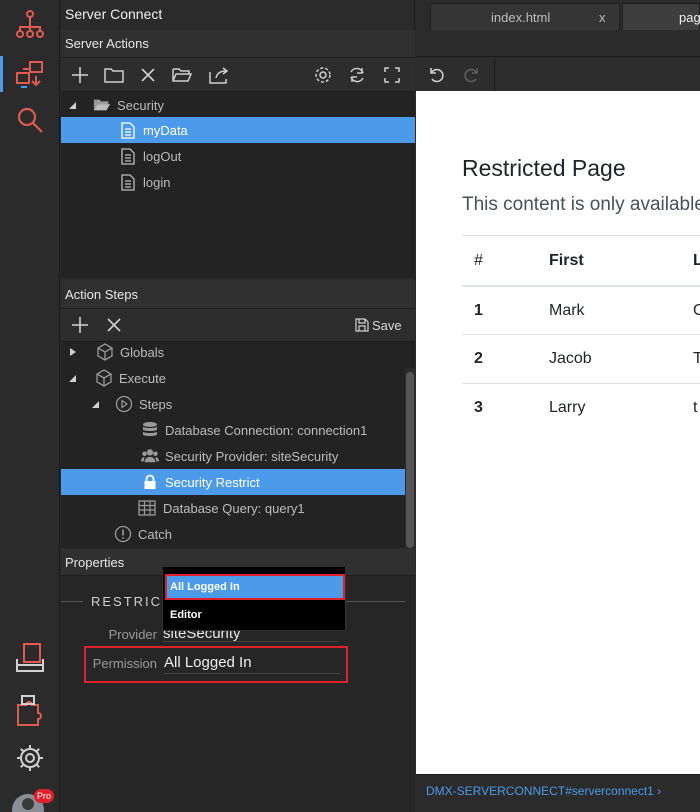  What do you see at coordinates (73, 352) in the screenshot?
I see `expand-triangle-icon` at bounding box center [73, 352].